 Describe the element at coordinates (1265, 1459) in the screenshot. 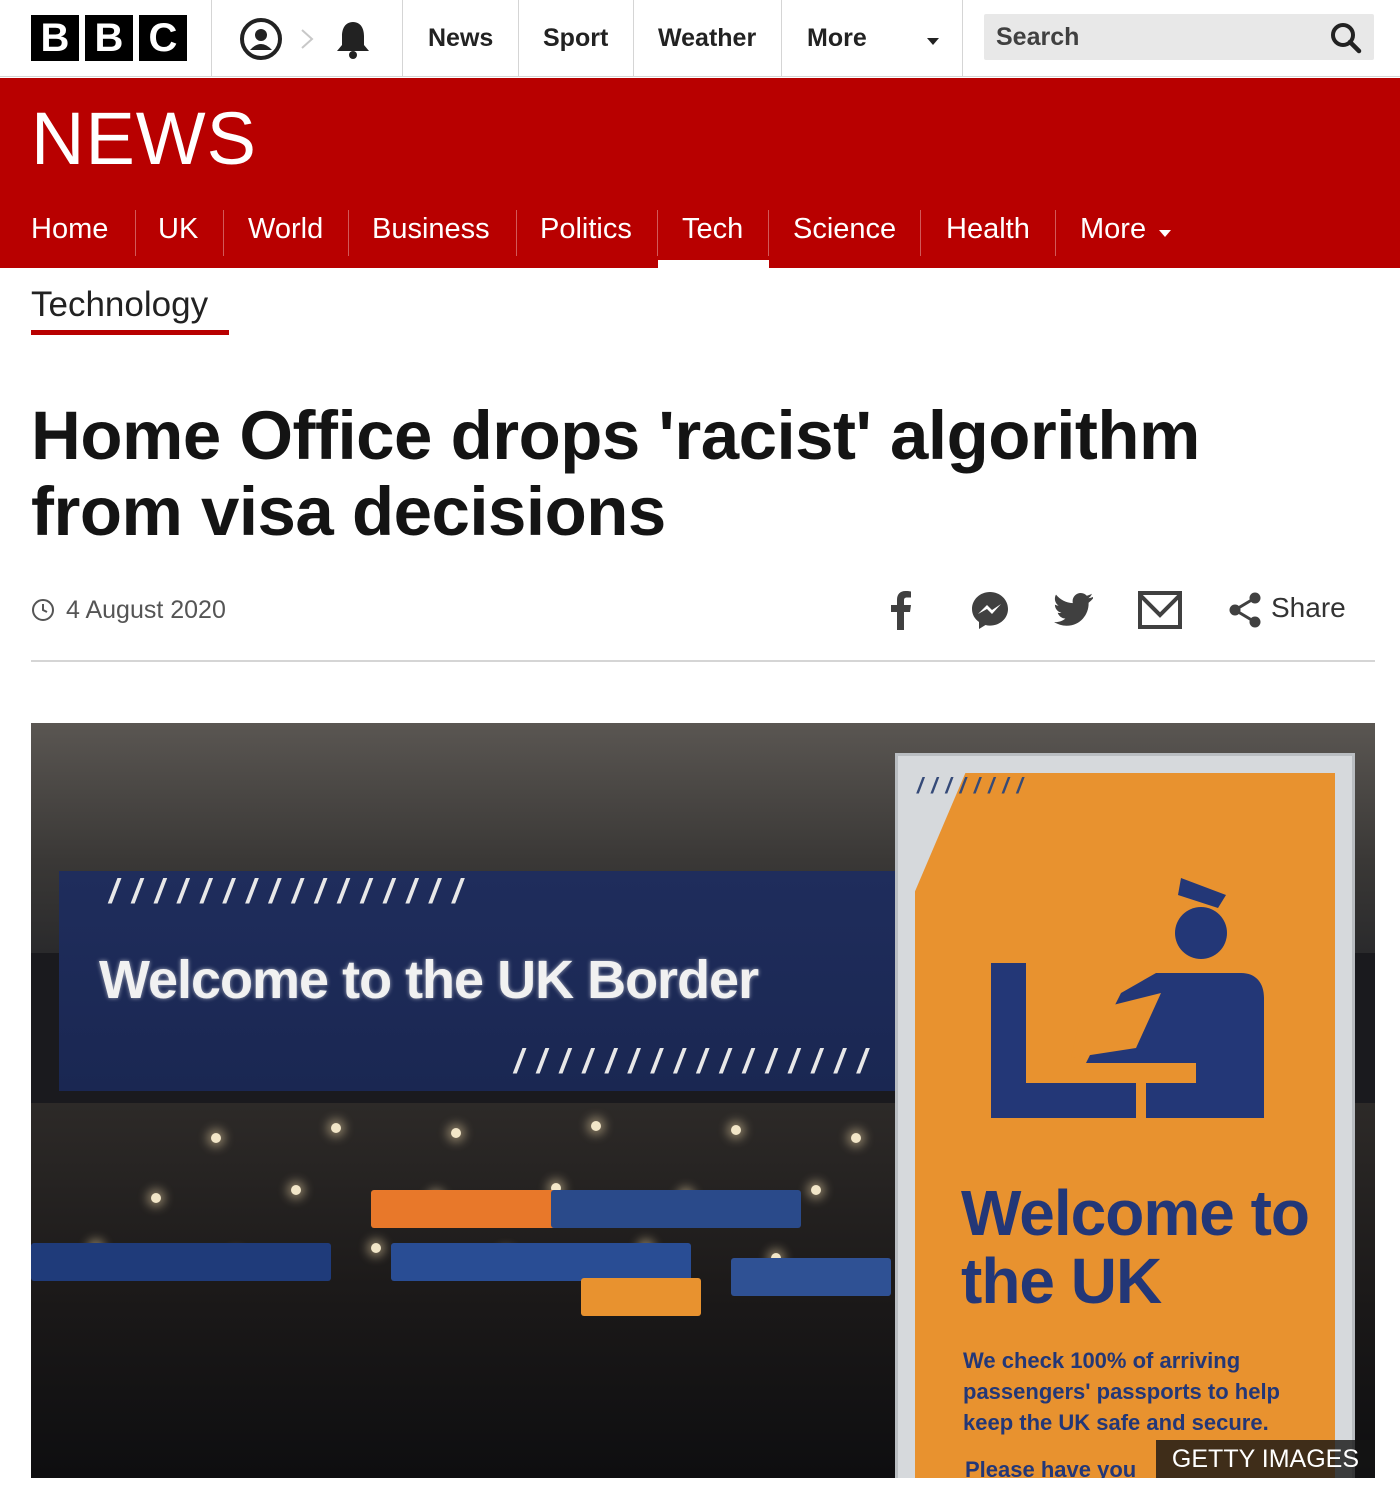

I see `image-credit: GETTY IMAGES` at that location.